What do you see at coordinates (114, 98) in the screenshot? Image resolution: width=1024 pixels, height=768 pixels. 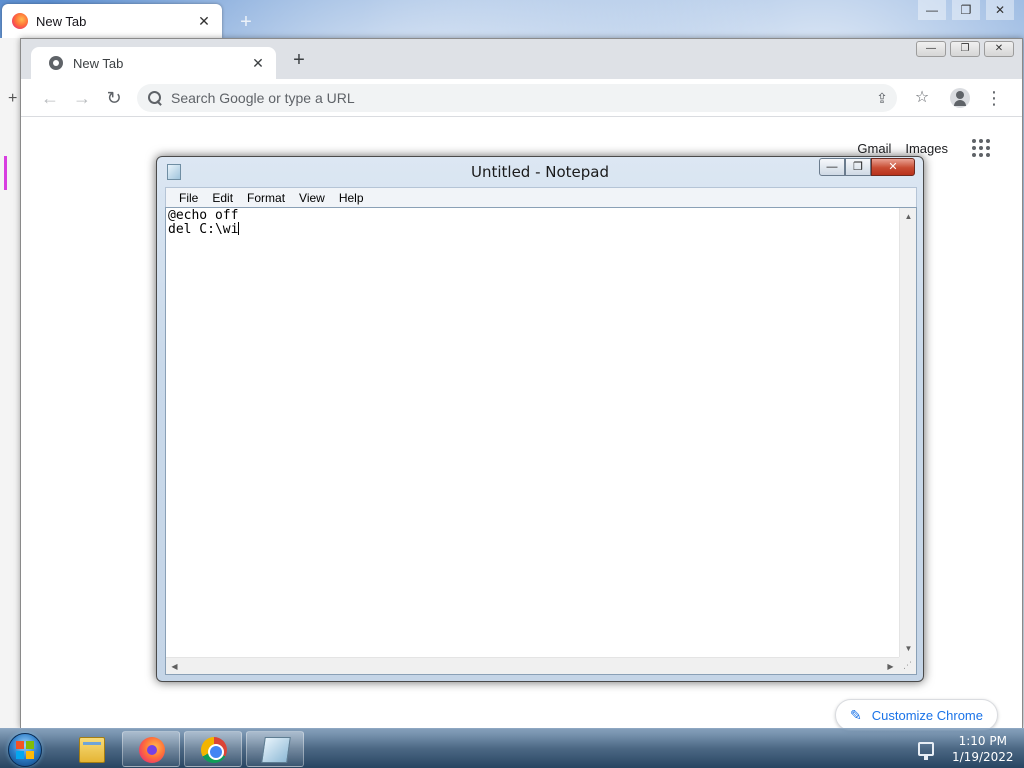 I see `reload-icon: ↻` at bounding box center [114, 98].